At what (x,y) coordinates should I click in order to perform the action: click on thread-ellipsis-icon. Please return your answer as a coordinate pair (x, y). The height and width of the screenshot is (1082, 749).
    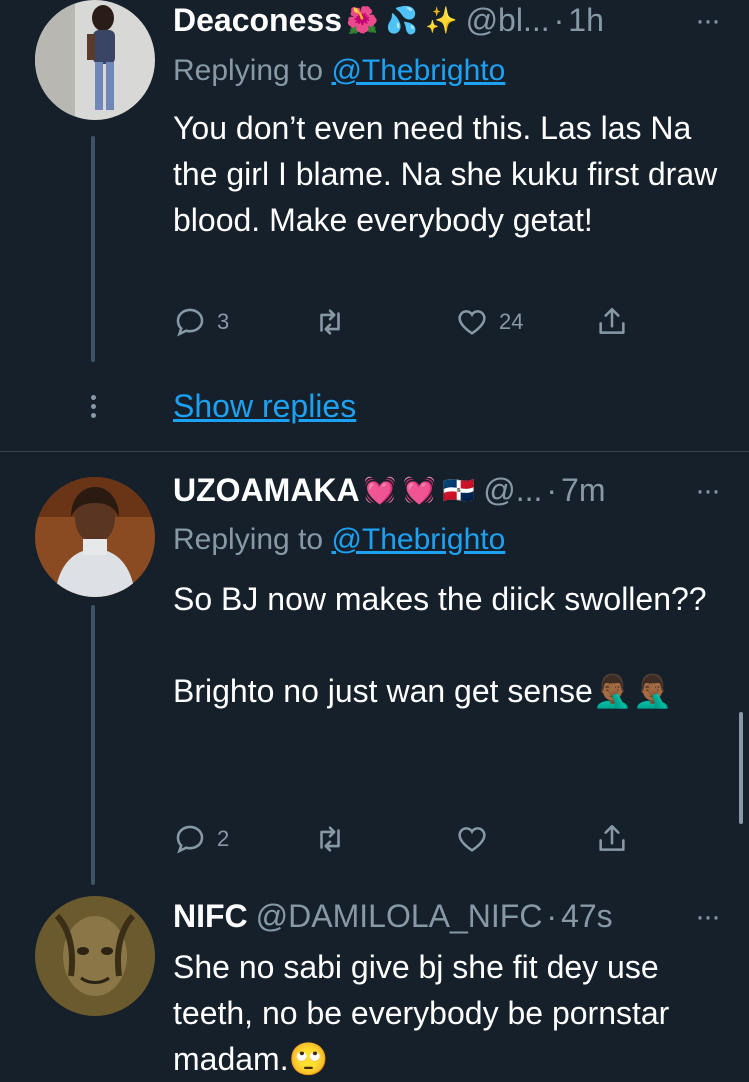
    Looking at the image, I should click on (93, 408).